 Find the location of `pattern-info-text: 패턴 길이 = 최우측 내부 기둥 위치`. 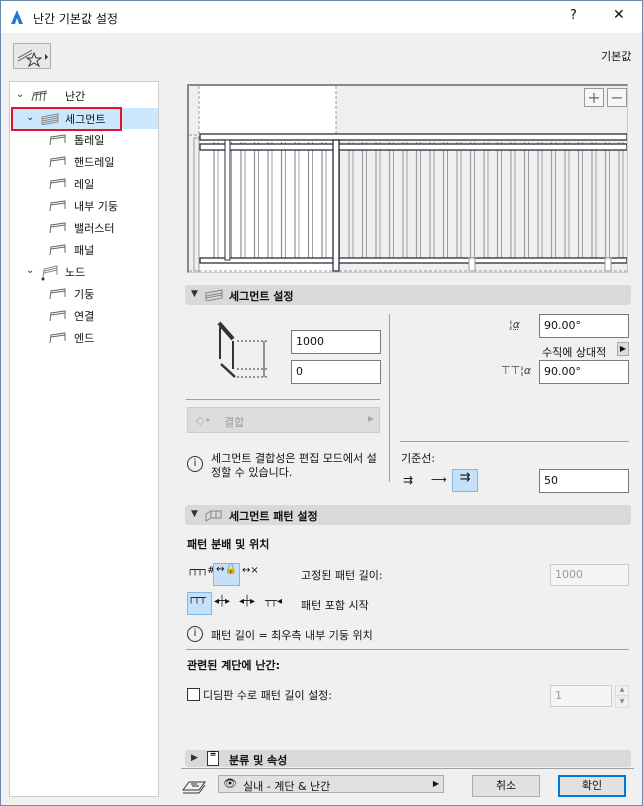

pattern-info-text: 패턴 길이 = 최우측 내부 기둥 위치 is located at coordinates (292, 635).